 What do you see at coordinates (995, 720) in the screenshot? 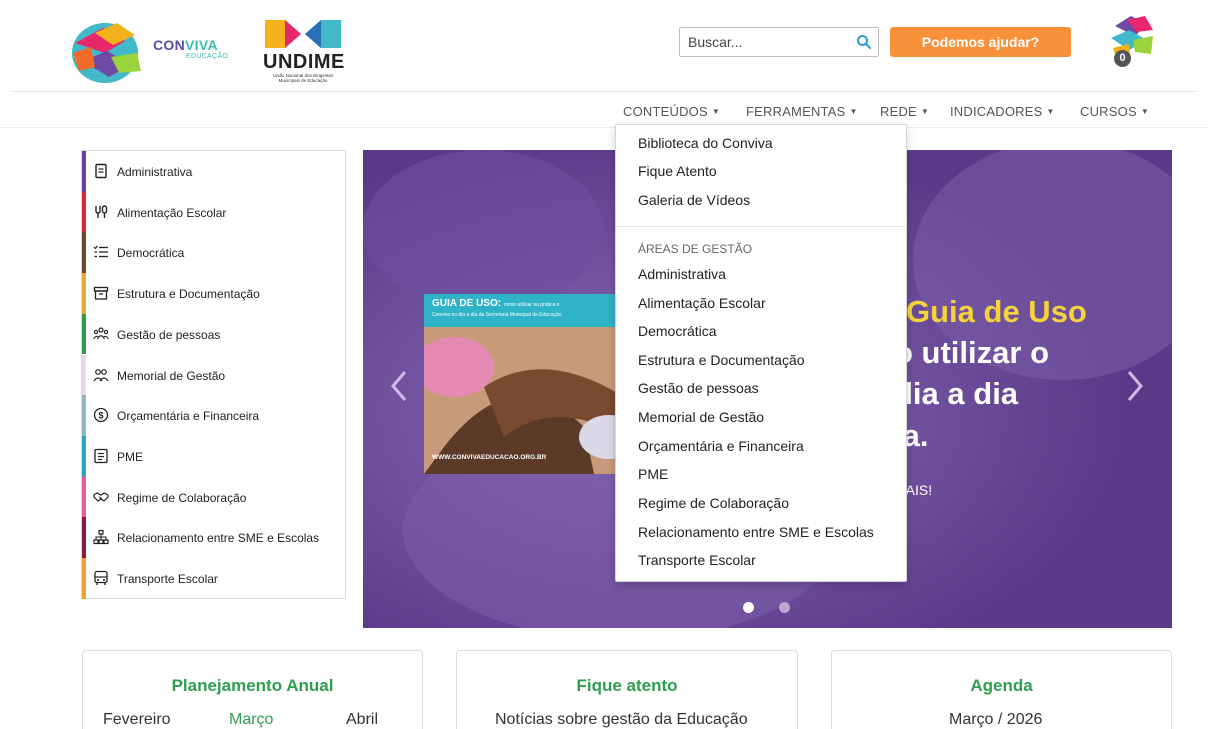
I see `agenda-month: Março / 2026` at bounding box center [995, 720].